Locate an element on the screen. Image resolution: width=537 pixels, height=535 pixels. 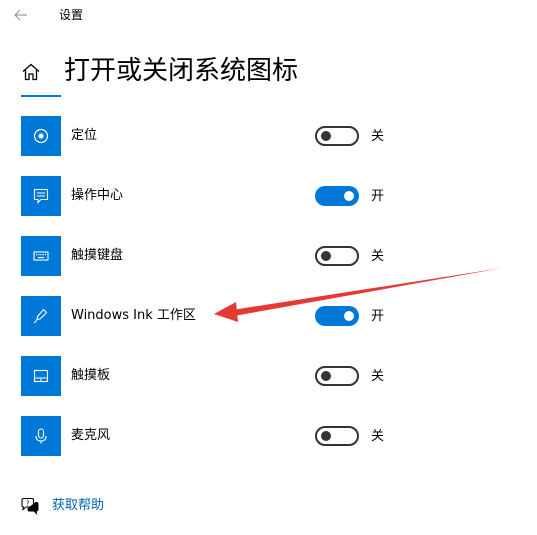
keyboard-tile is located at coordinates (41, 256).